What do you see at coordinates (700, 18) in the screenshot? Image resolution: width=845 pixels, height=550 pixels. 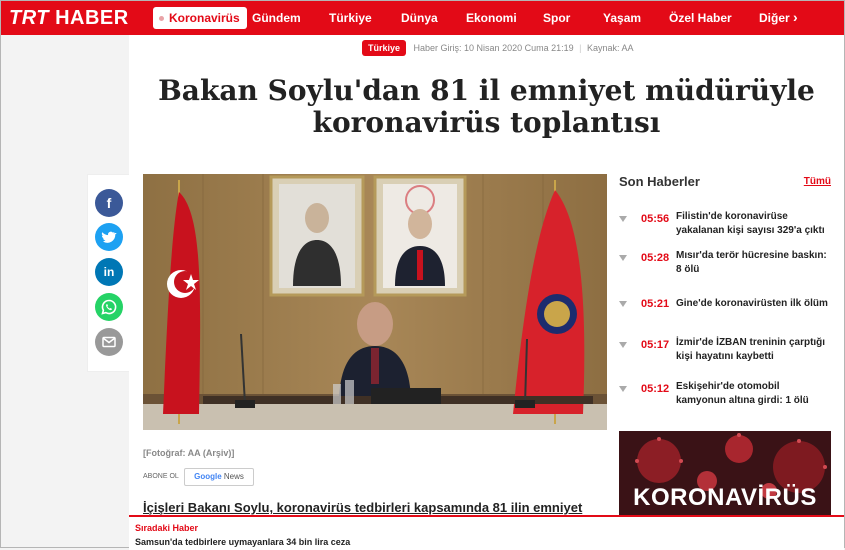 I see `nav-item-ozel-haber: Özel Haber` at bounding box center [700, 18].